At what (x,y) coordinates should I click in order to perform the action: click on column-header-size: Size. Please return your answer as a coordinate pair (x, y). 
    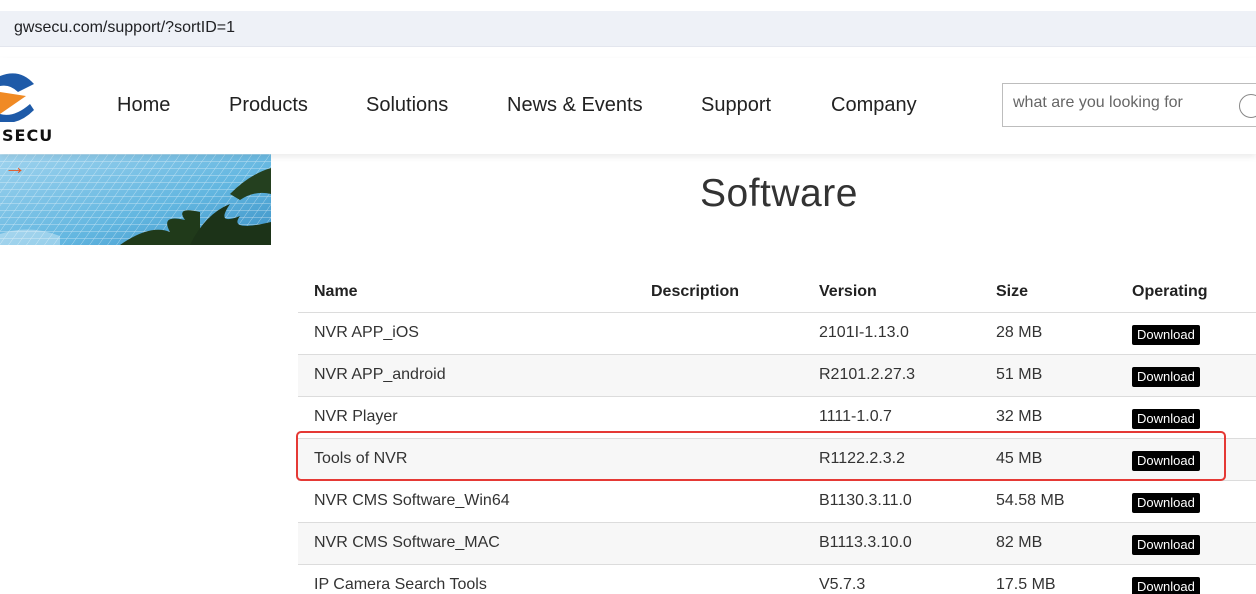
    Looking at the image, I should click on (1012, 291).